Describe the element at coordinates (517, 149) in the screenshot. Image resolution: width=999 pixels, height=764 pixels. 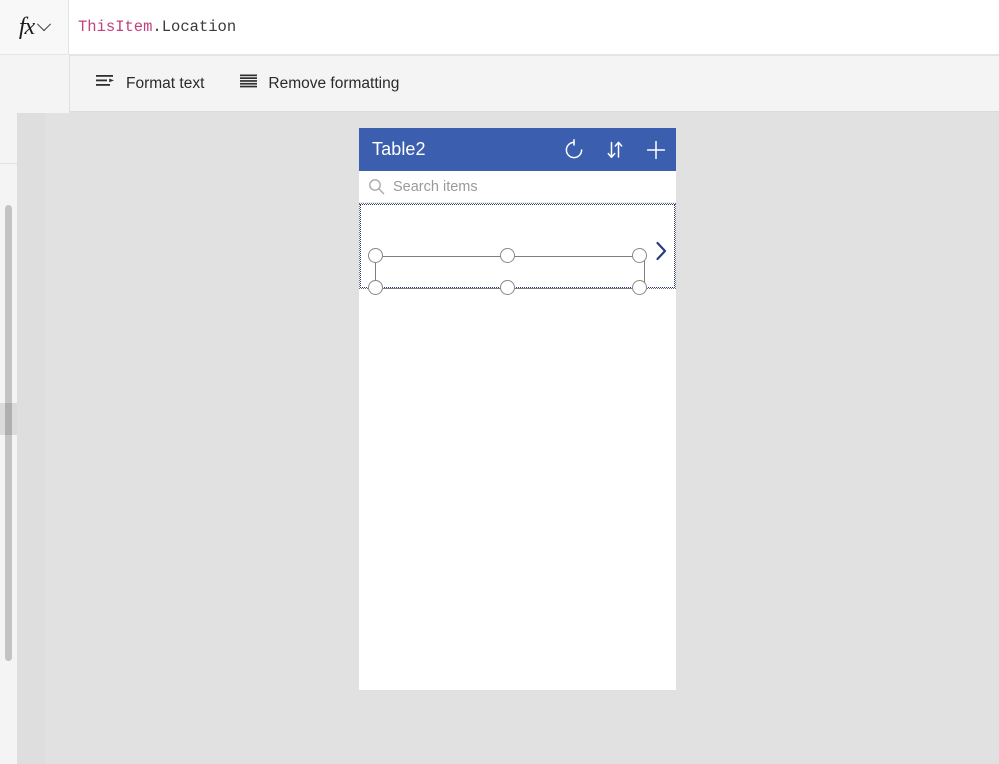
I see `app-header: Table2` at that location.